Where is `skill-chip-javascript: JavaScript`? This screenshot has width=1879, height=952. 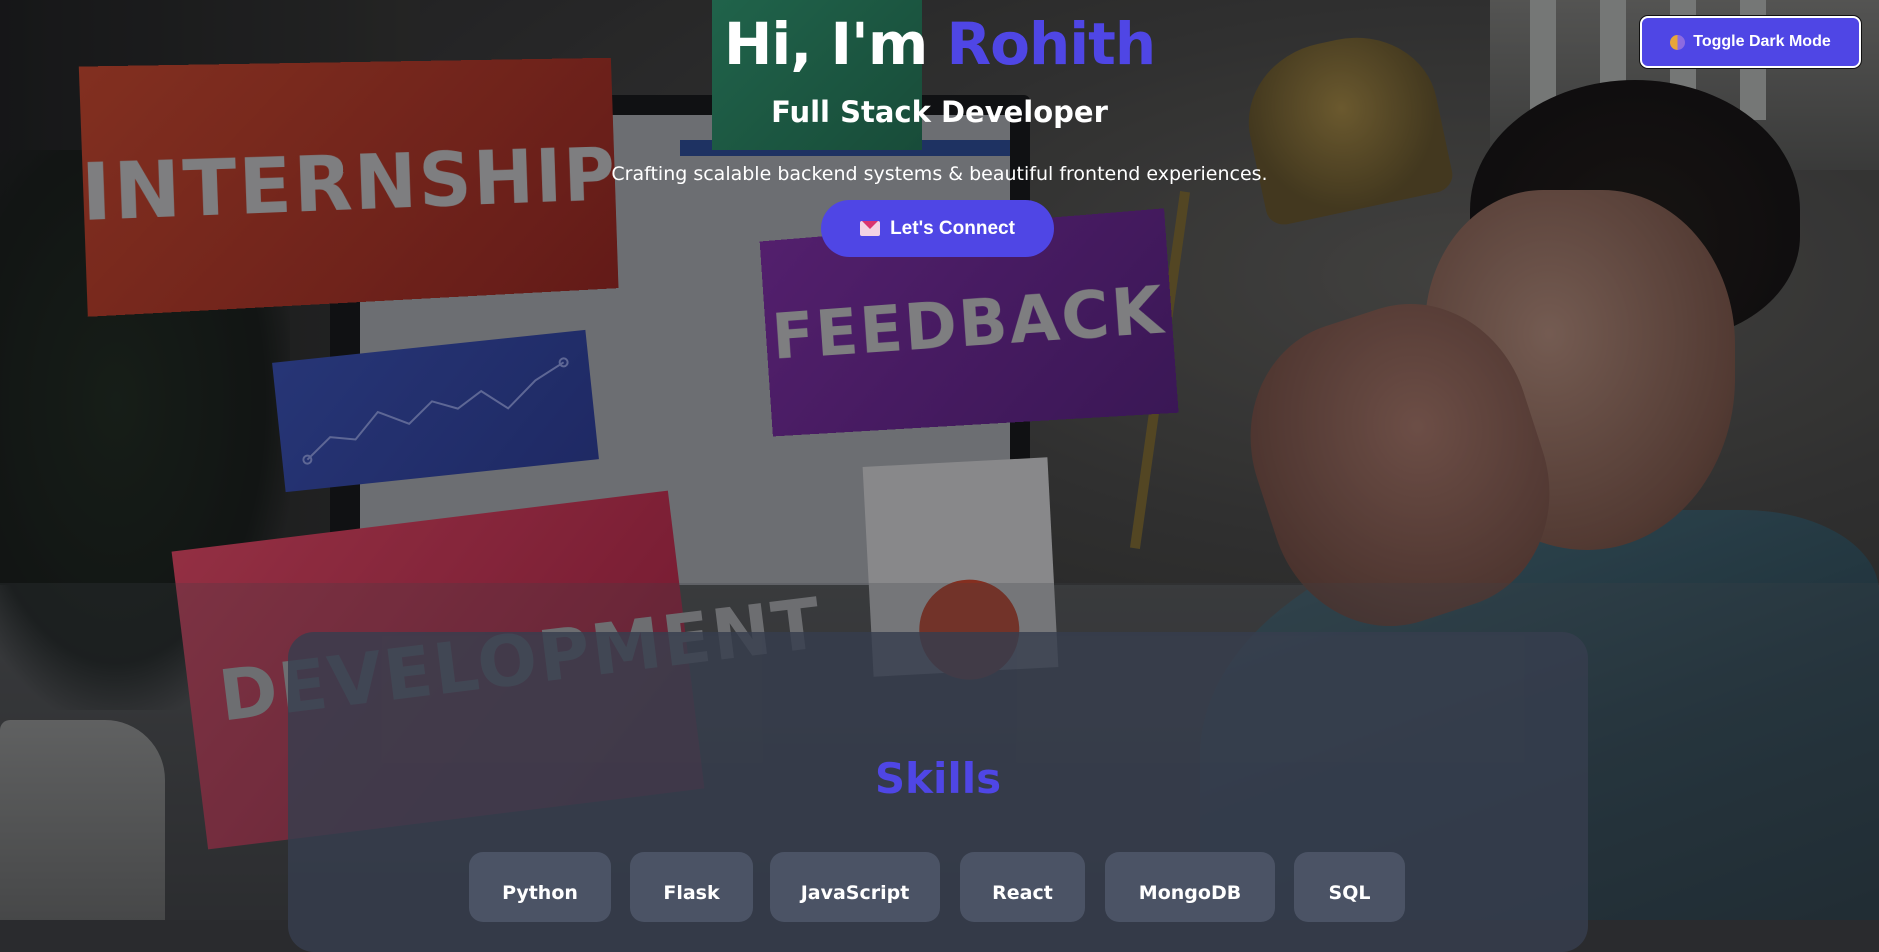 skill-chip-javascript: JavaScript is located at coordinates (855, 887).